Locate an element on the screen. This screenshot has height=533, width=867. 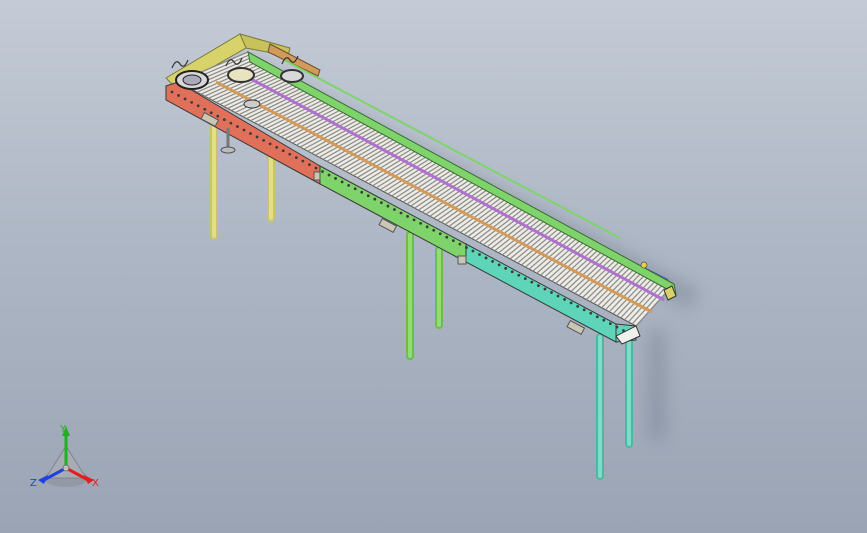
x-axis-label: X is located at coordinates (95, 483).